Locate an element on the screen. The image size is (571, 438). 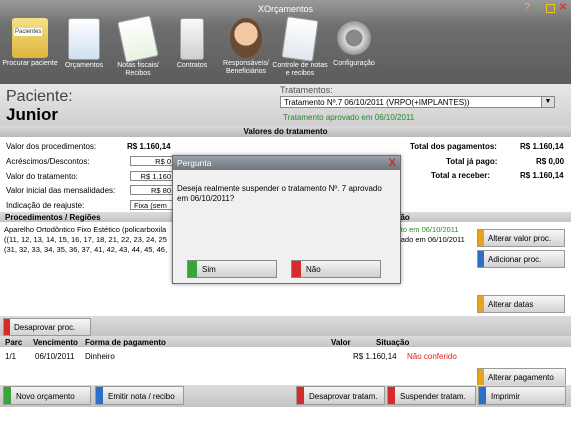
alter-value-button: Alterar valor proc. is located at coordinates (521, 238).